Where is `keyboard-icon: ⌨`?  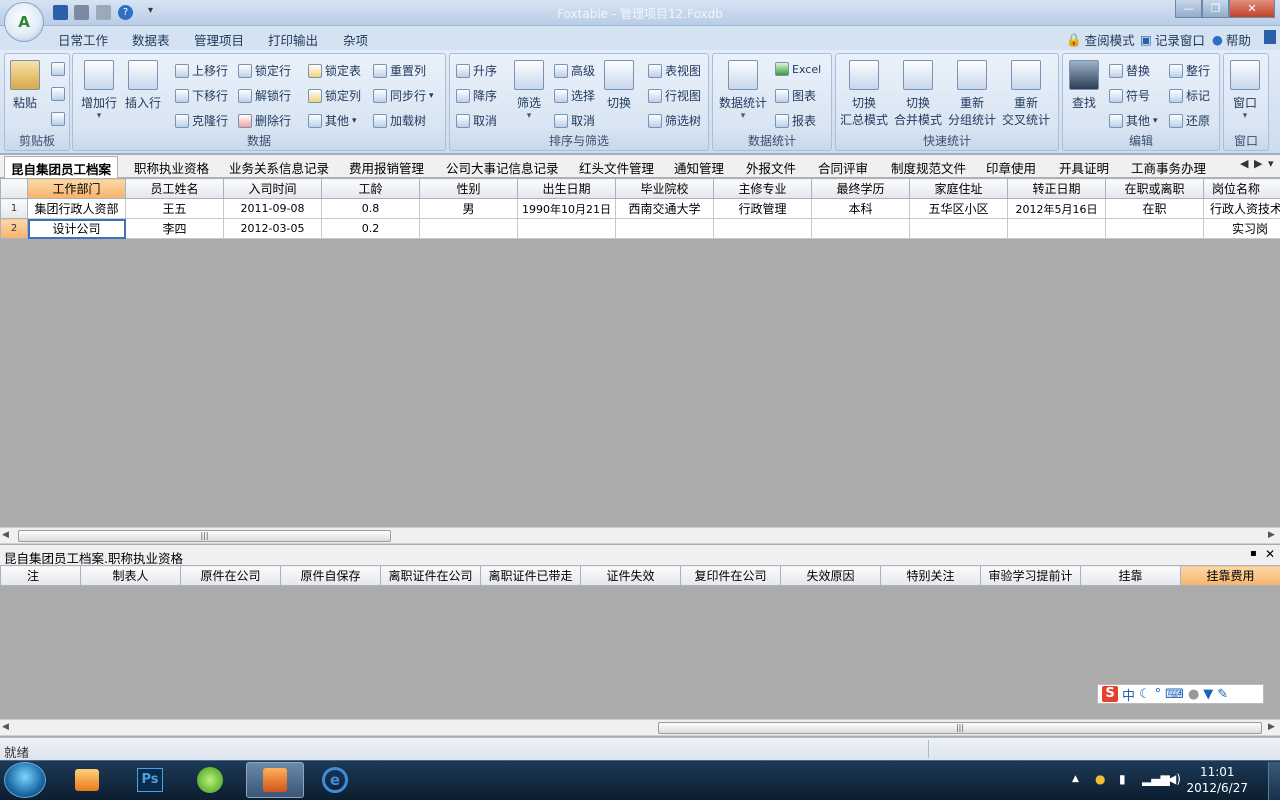
keyboard-icon: ⌨ is located at coordinates (1174, 694).